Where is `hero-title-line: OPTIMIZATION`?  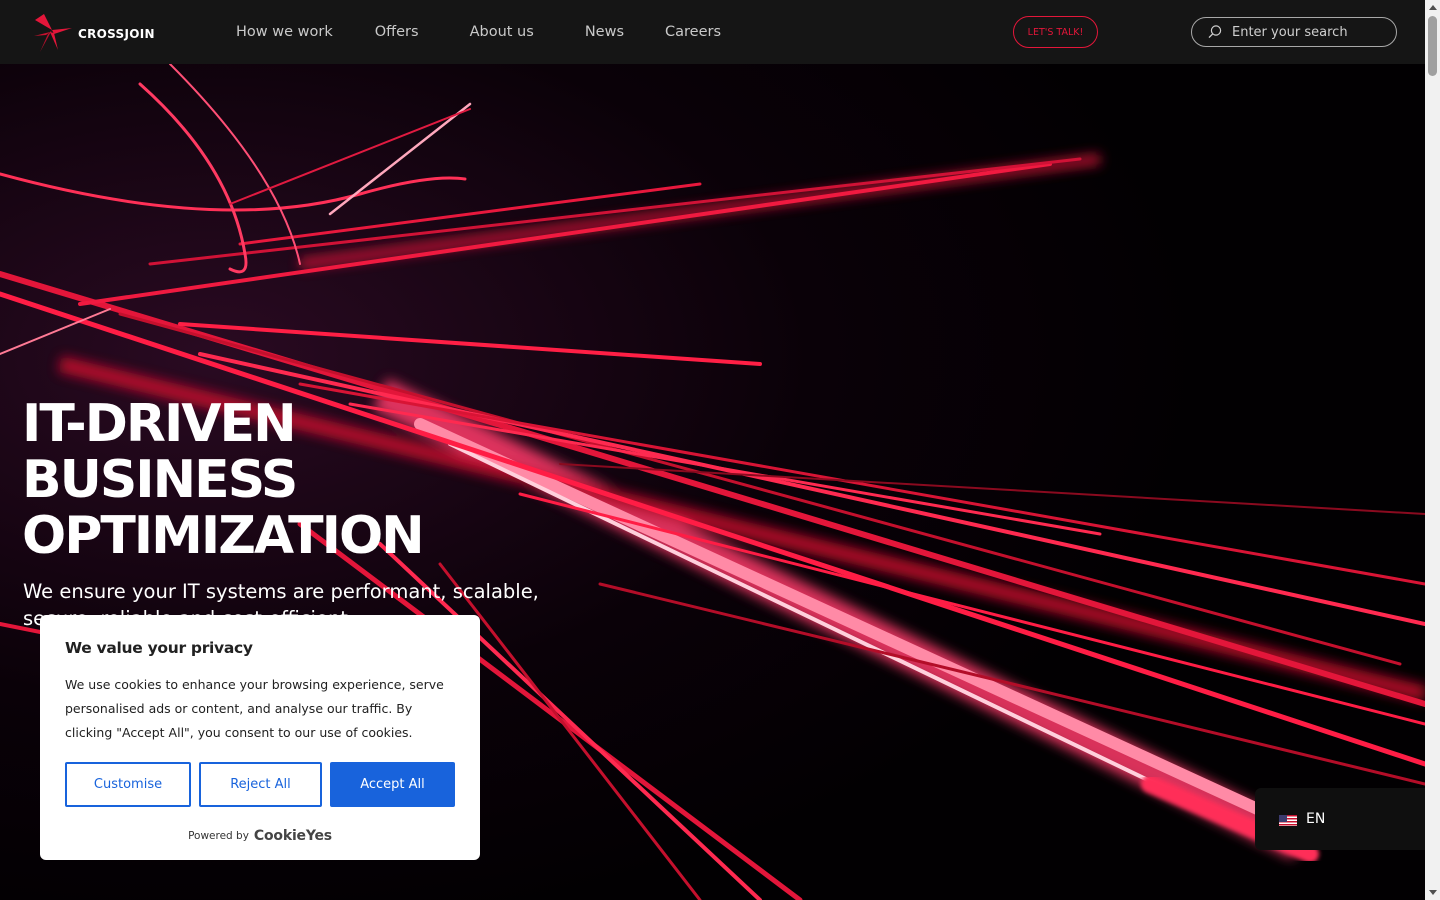
hero-title-line: OPTIMIZATION is located at coordinates (223, 536).